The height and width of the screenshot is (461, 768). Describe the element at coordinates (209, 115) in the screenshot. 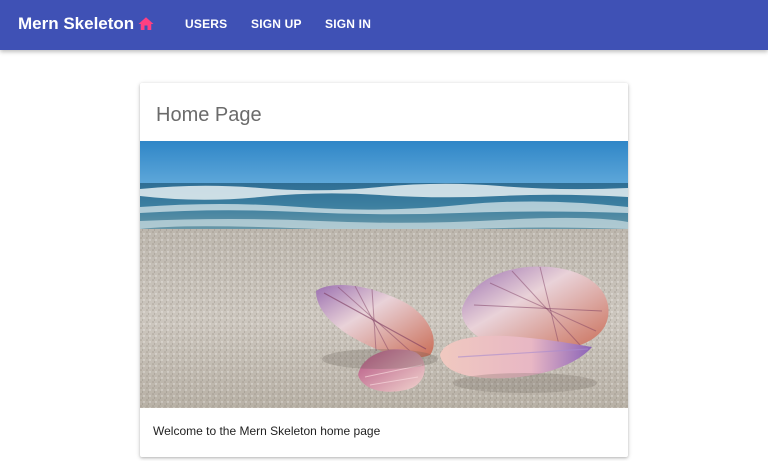

I see `card-title: Home Page` at that location.